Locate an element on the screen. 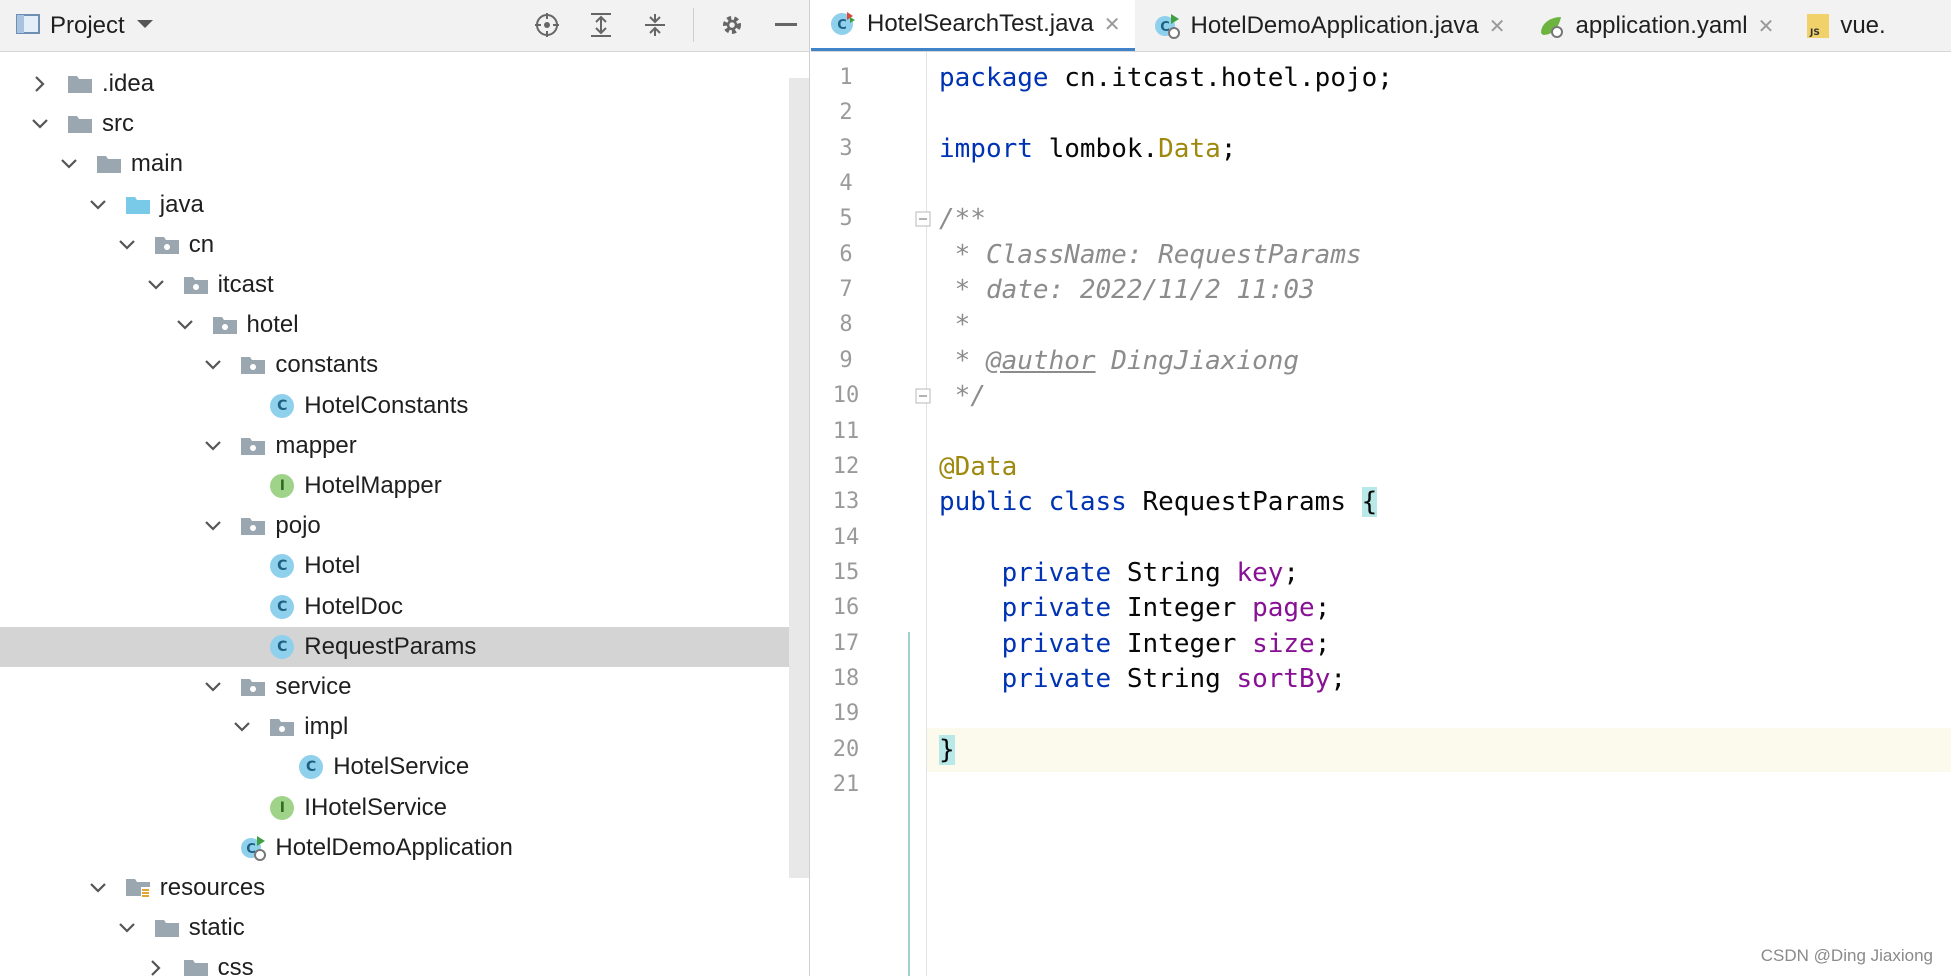 The image size is (1951, 976). tree-item: I HotelMapper is located at coordinates (404, 486).